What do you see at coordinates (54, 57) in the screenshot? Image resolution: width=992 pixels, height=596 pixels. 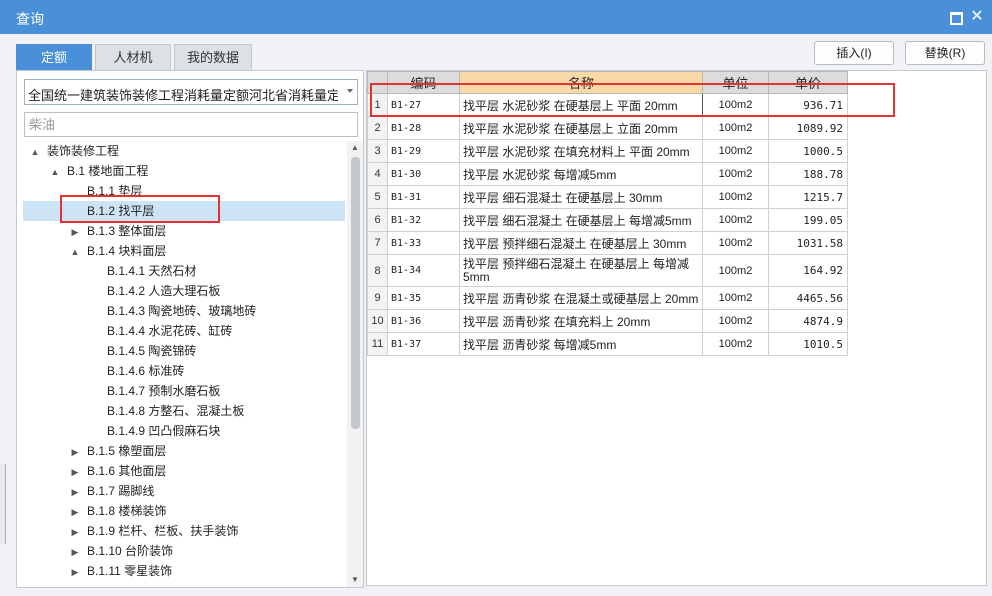 I see `tab-quota: 定额` at bounding box center [54, 57].